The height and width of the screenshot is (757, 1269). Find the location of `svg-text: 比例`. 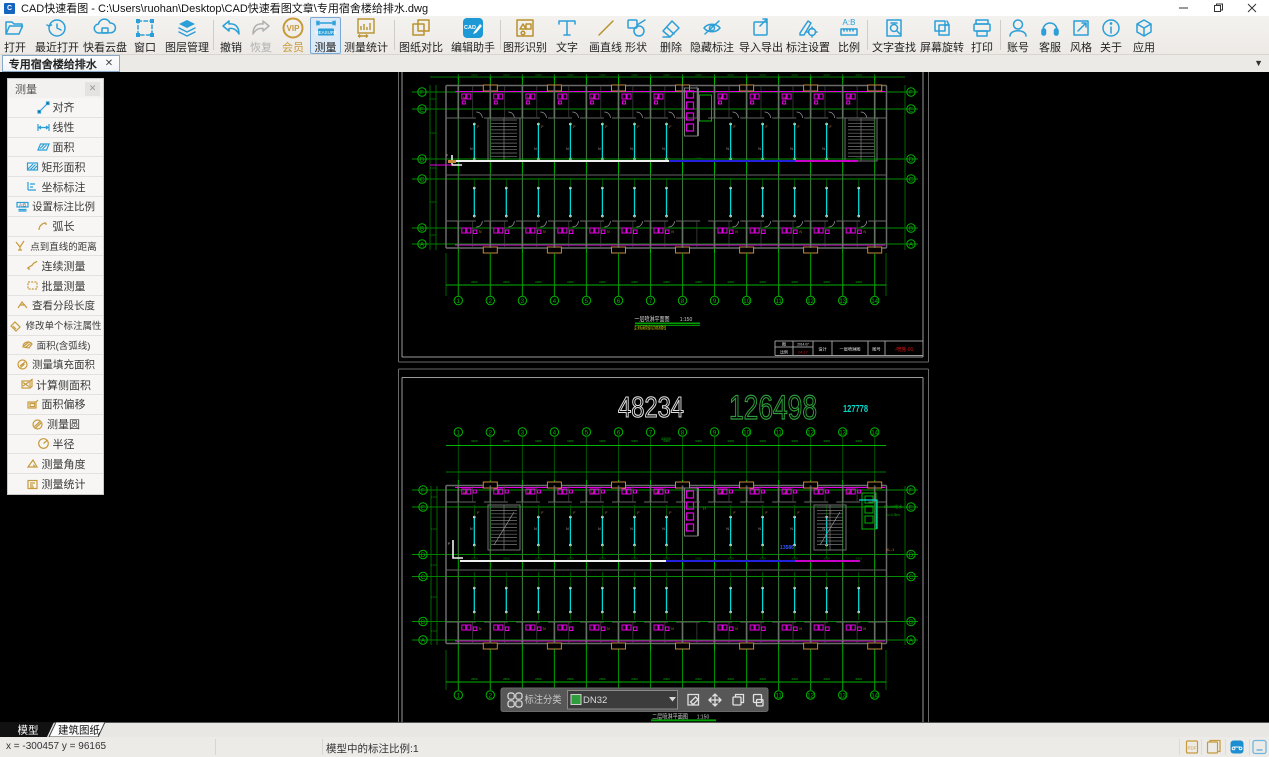

svg-text: 比例 is located at coordinates (784, 352).